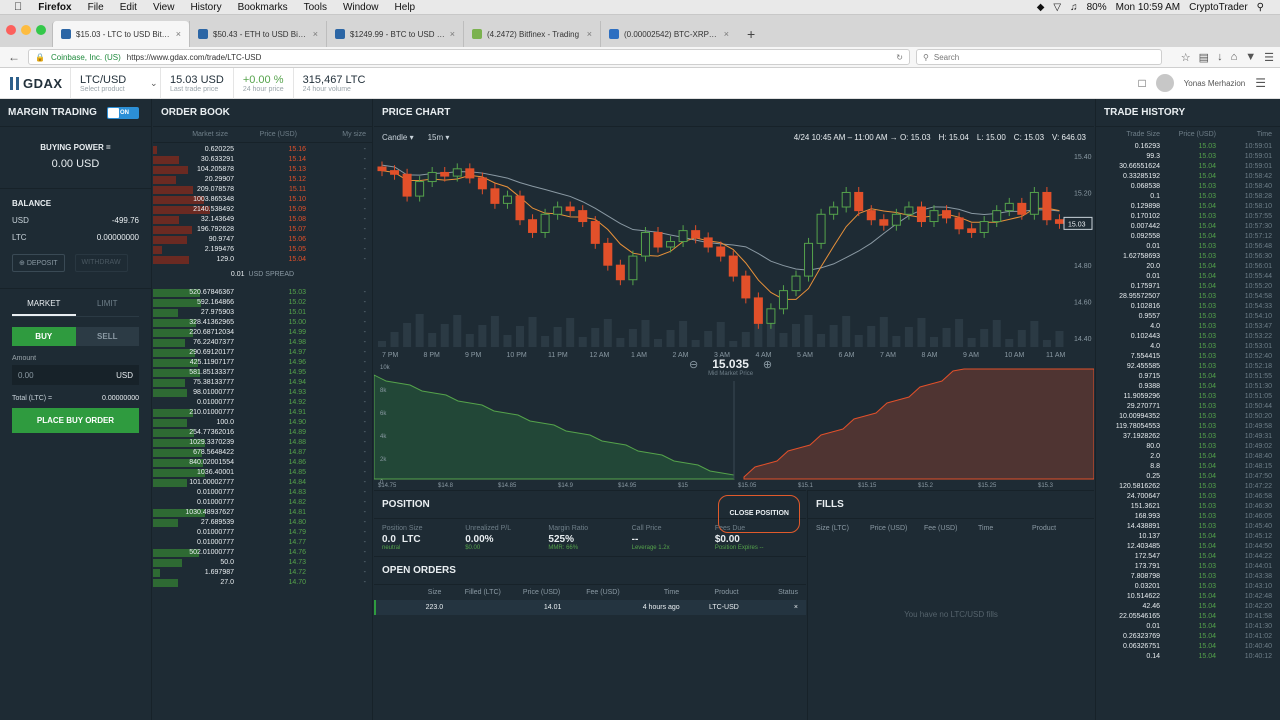 This screenshot has height=720, width=1280. What do you see at coordinates (155, 83) in the screenshot?
I see `chevron-down-icon: ⌄` at bounding box center [155, 83].